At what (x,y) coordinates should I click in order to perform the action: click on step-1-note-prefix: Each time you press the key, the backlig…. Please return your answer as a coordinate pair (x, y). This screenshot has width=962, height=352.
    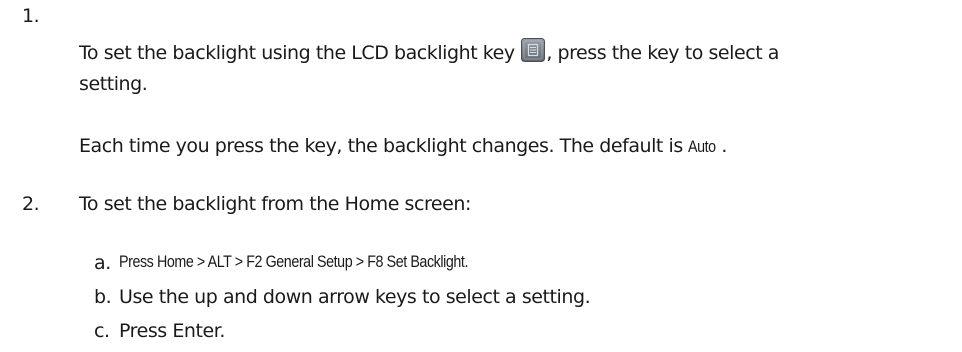
    Looking at the image, I should click on (384, 146).